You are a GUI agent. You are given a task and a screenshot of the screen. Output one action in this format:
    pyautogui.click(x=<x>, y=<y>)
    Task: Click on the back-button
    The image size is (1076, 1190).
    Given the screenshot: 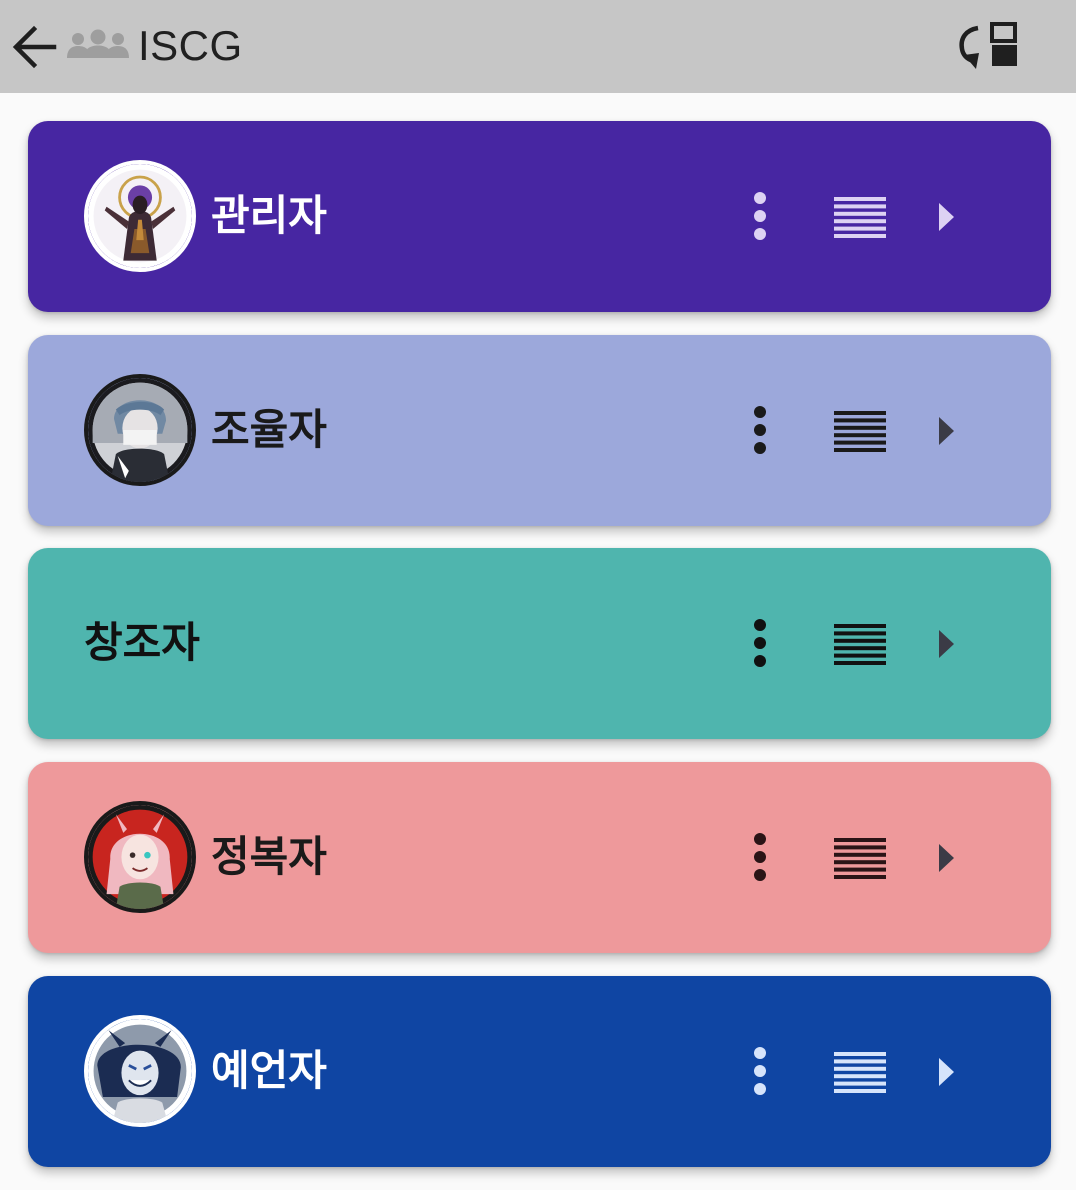 What is the action you would take?
    pyautogui.click(x=34, y=47)
    